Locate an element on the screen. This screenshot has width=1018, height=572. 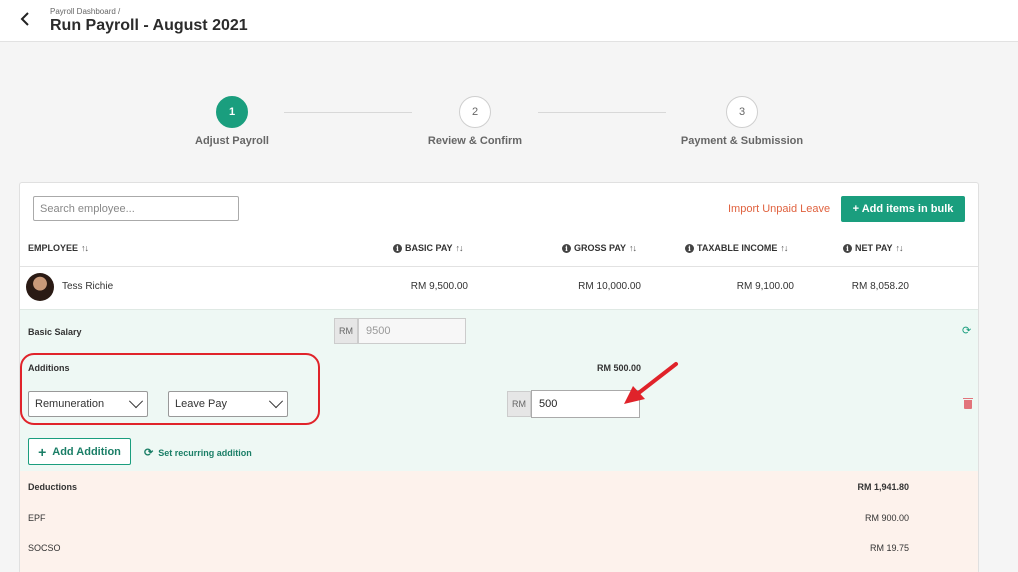
set-recurring-addition-link: ⟳ Set recurring addition is located at coordinates (198, 452).